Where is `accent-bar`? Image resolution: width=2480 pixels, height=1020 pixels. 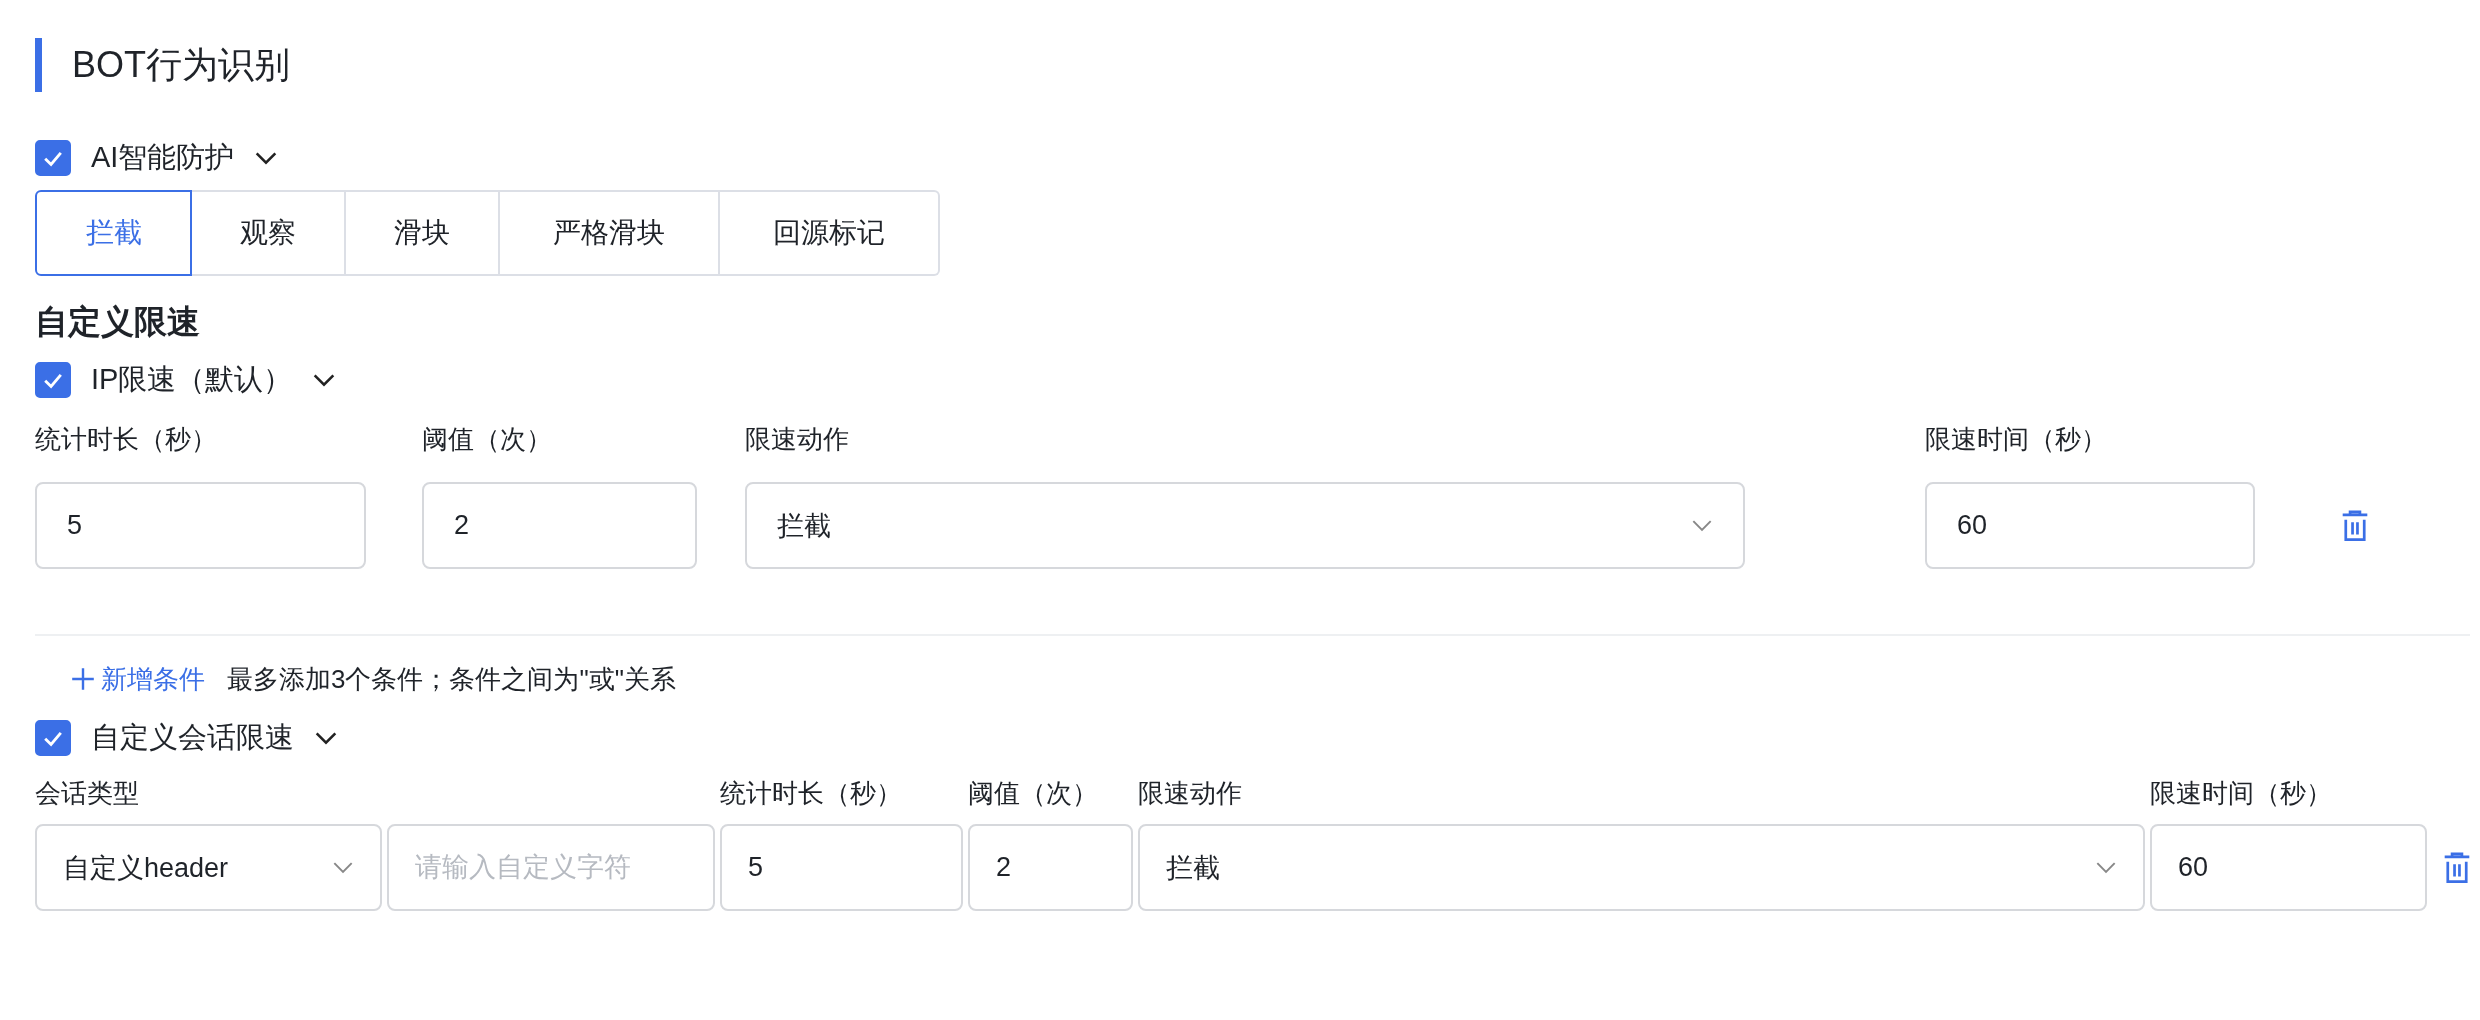
accent-bar is located at coordinates (38, 65).